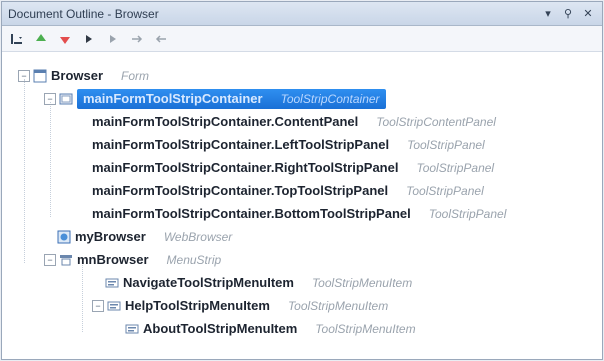 This screenshot has width=604, height=361. What do you see at coordinates (588, 14) in the screenshot?
I see `close-icon: ✕` at bounding box center [588, 14].